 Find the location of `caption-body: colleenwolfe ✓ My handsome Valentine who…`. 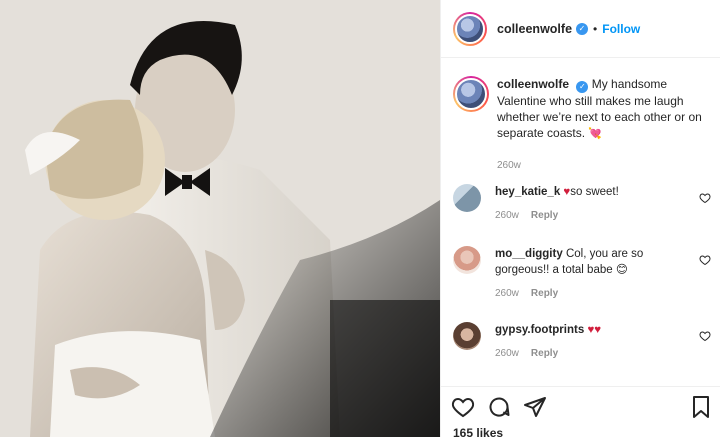

caption-body: colleenwolfe ✓ My handsome Valentine who… is located at coordinates (604, 125).